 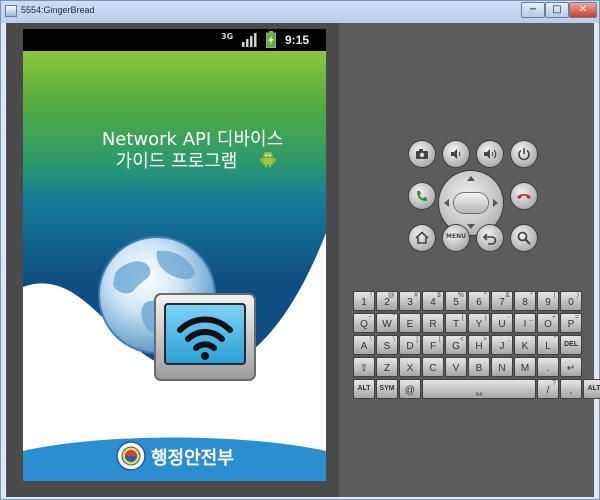 What do you see at coordinates (439, 317) in the screenshot?
I see `key-alt-label: `` at bounding box center [439, 317].